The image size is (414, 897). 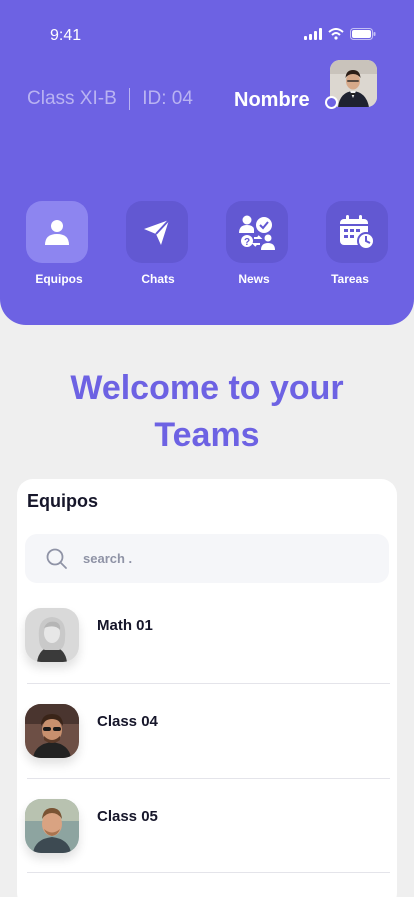 I want to click on nav-label-news: News, so click(x=254, y=279).